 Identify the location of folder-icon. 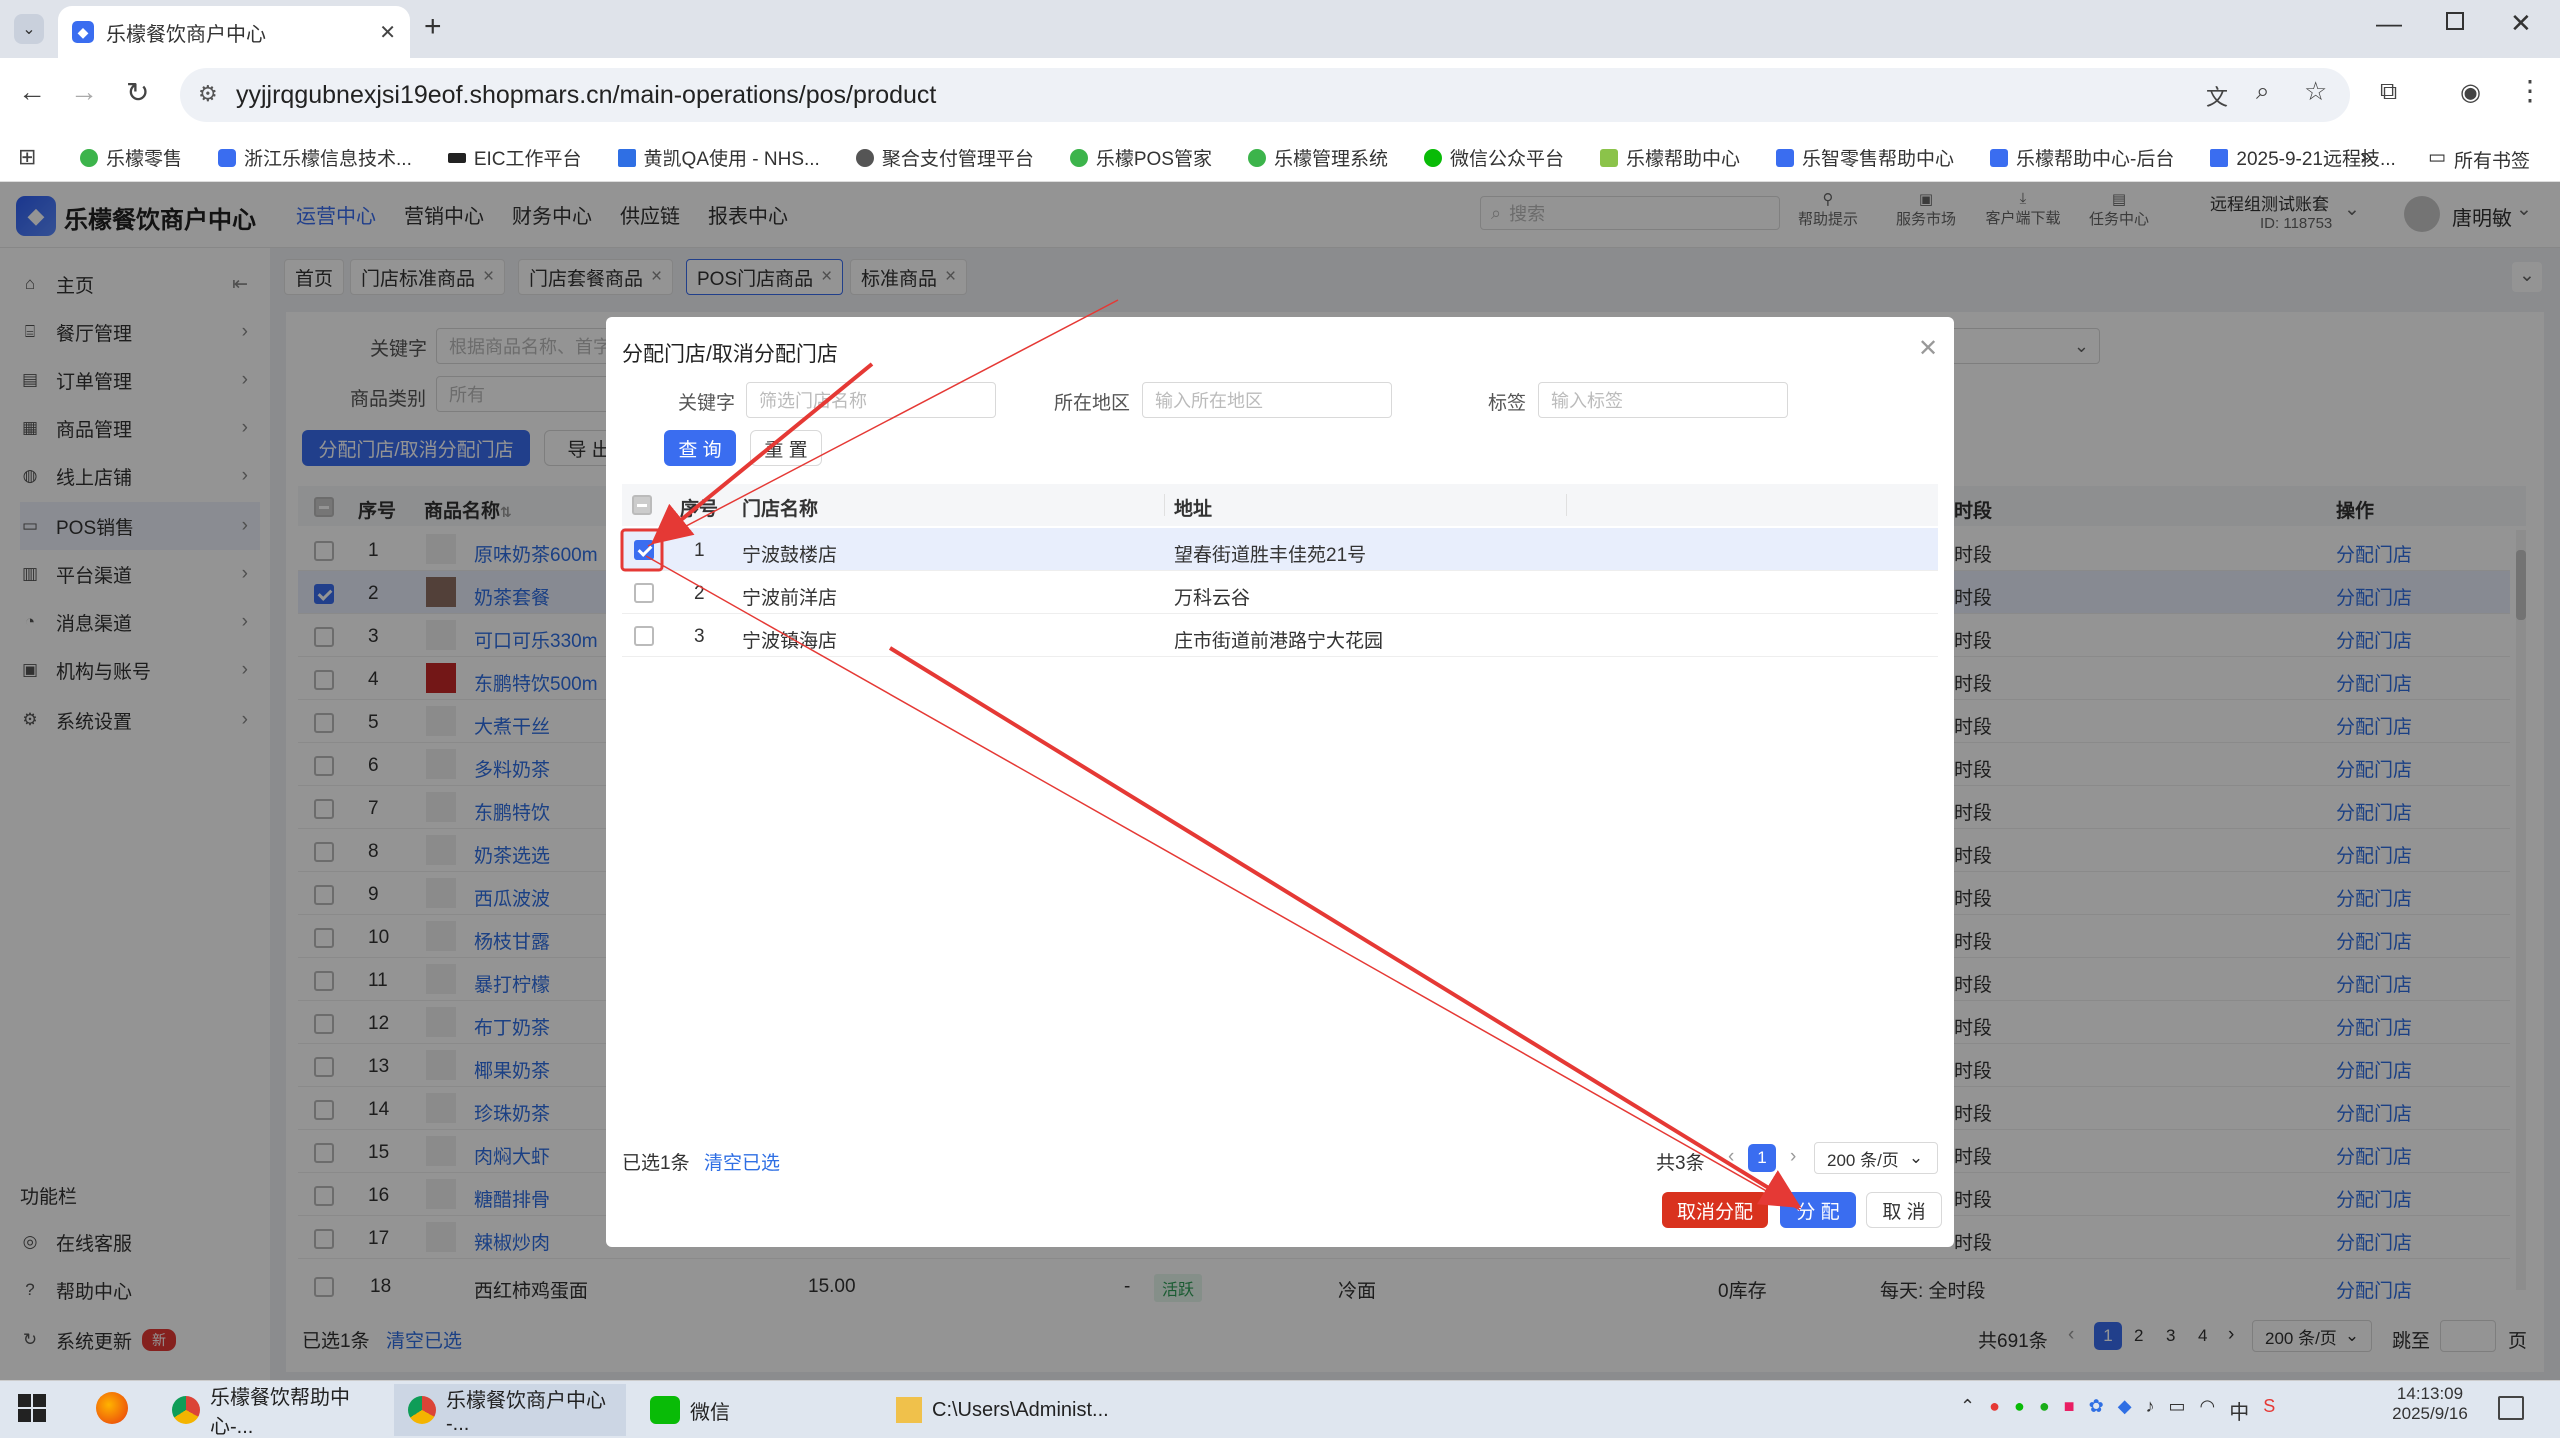
(909, 1410).